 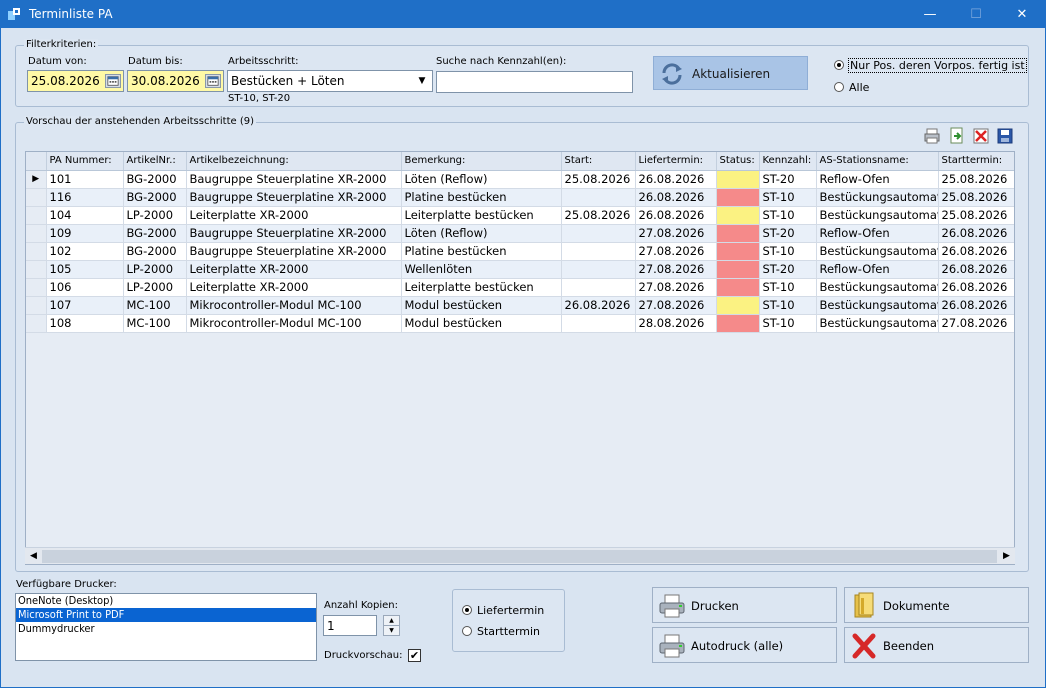 What do you see at coordinates (976, 14) in the screenshot?
I see `maximize-button: ☐` at bounding box center [976, 14].